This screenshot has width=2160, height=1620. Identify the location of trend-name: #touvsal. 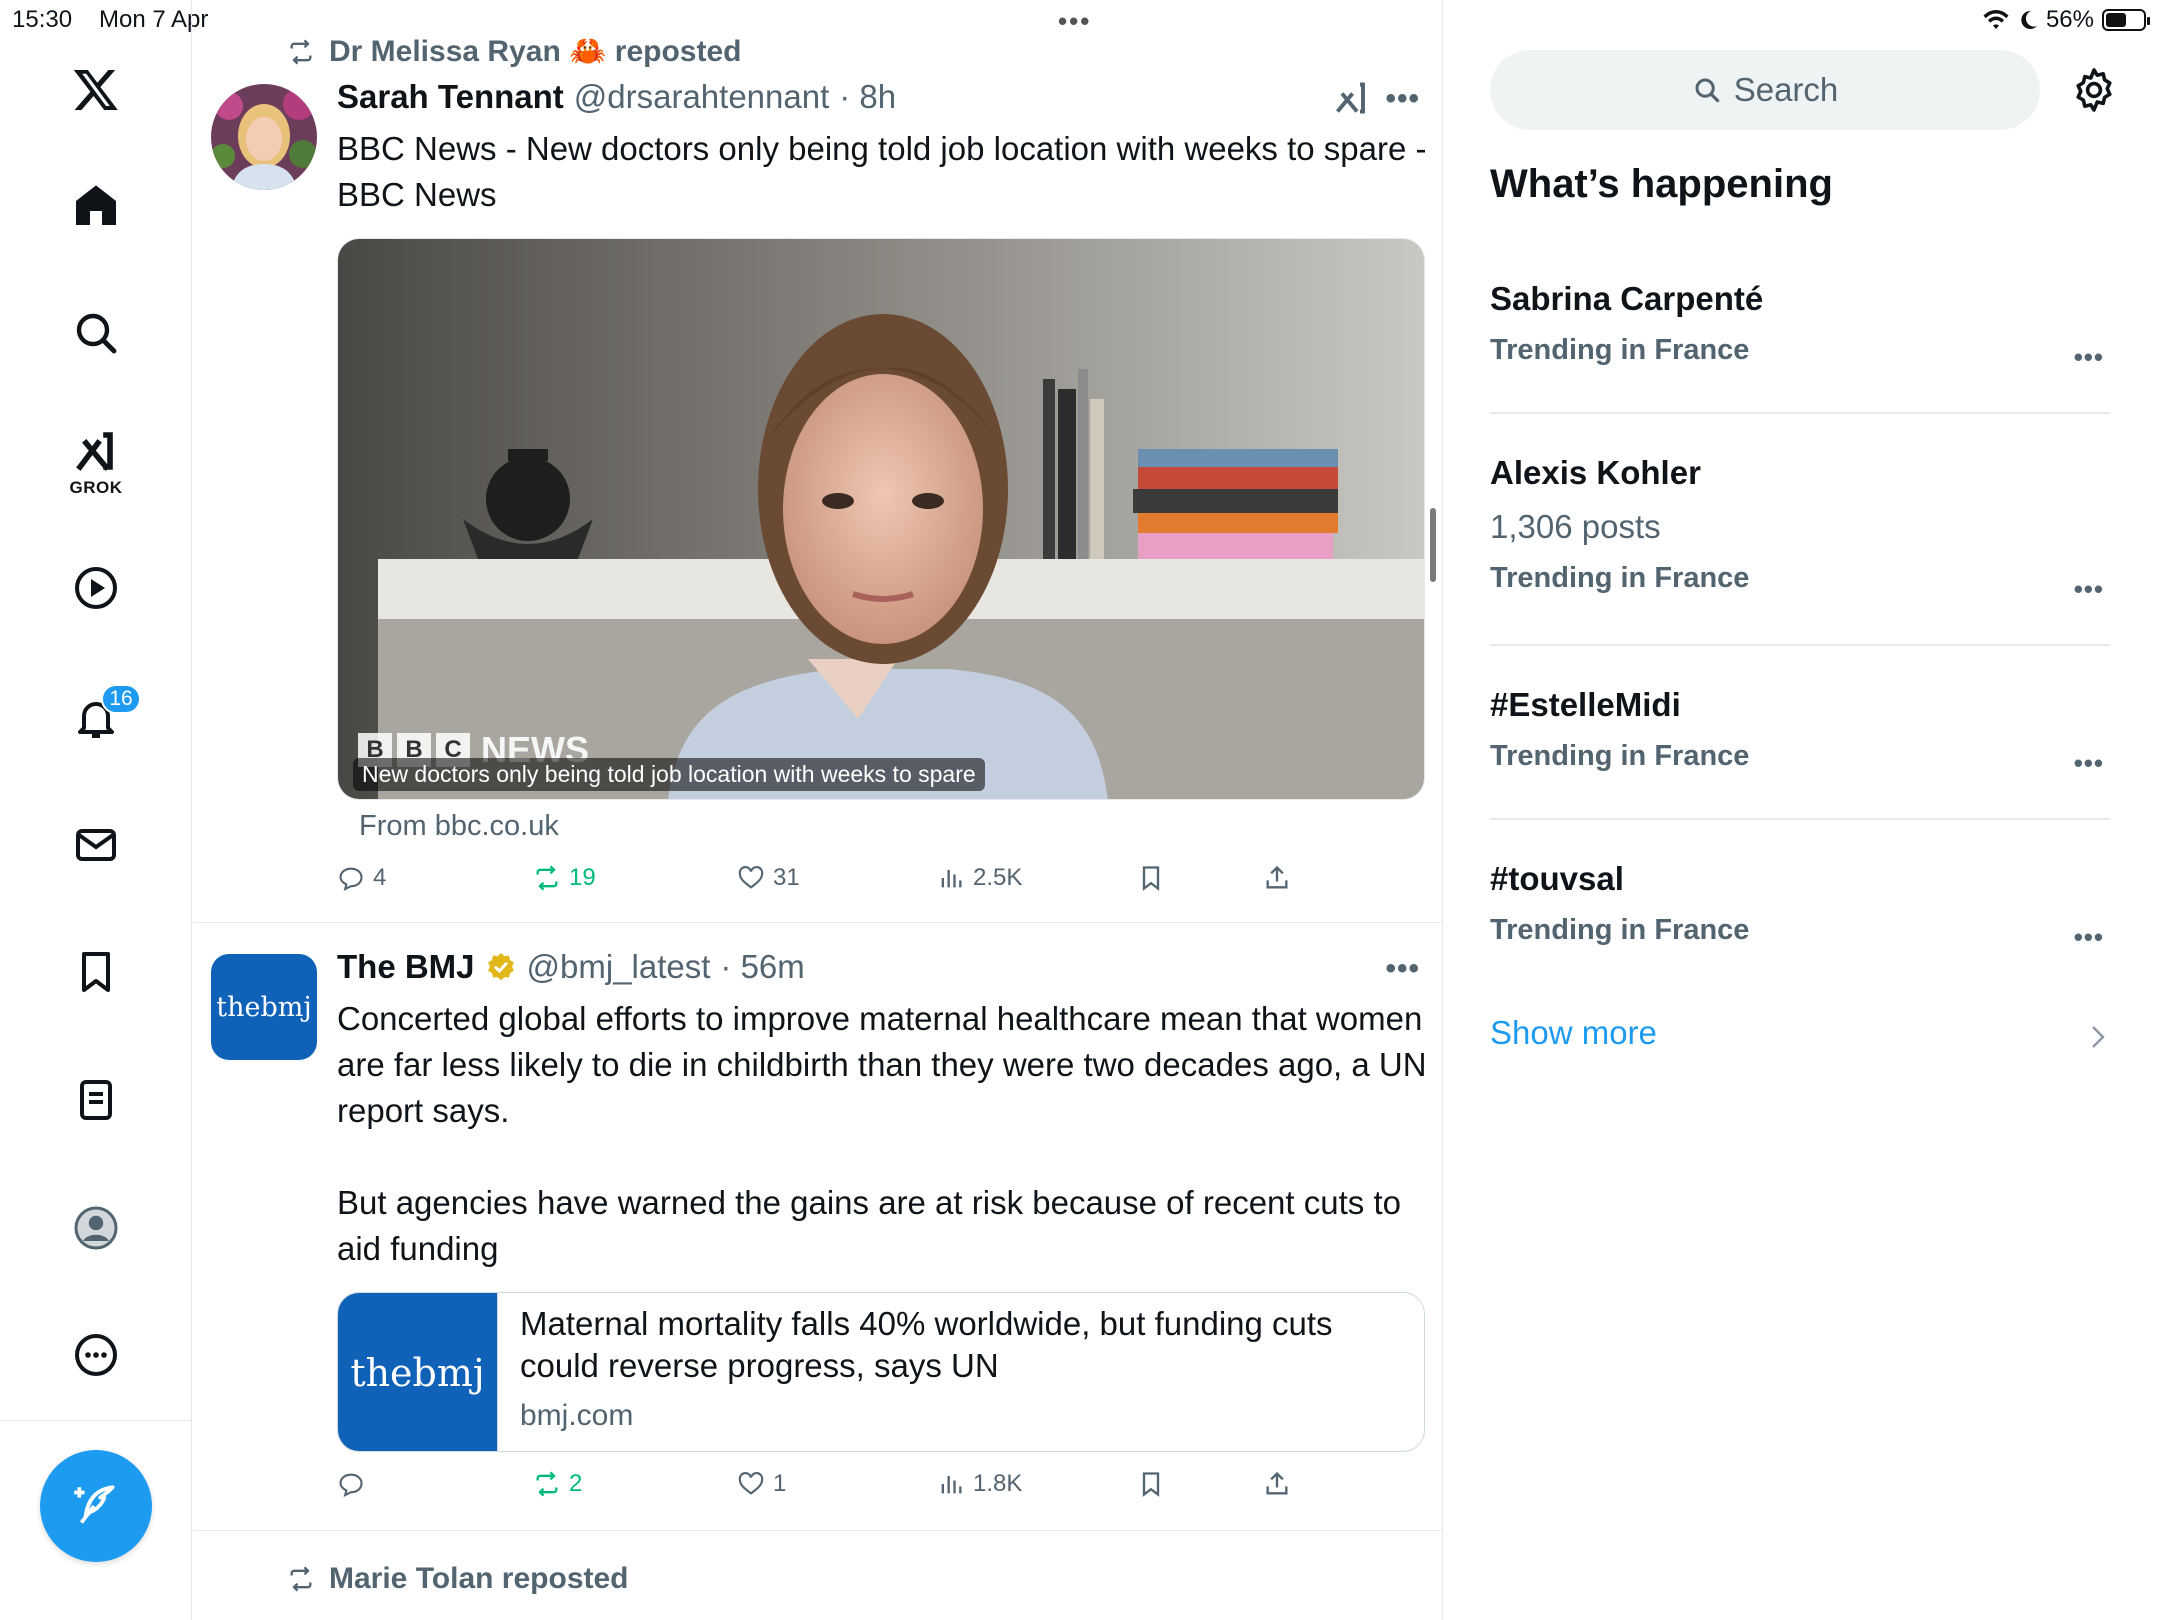
(1557, 878).